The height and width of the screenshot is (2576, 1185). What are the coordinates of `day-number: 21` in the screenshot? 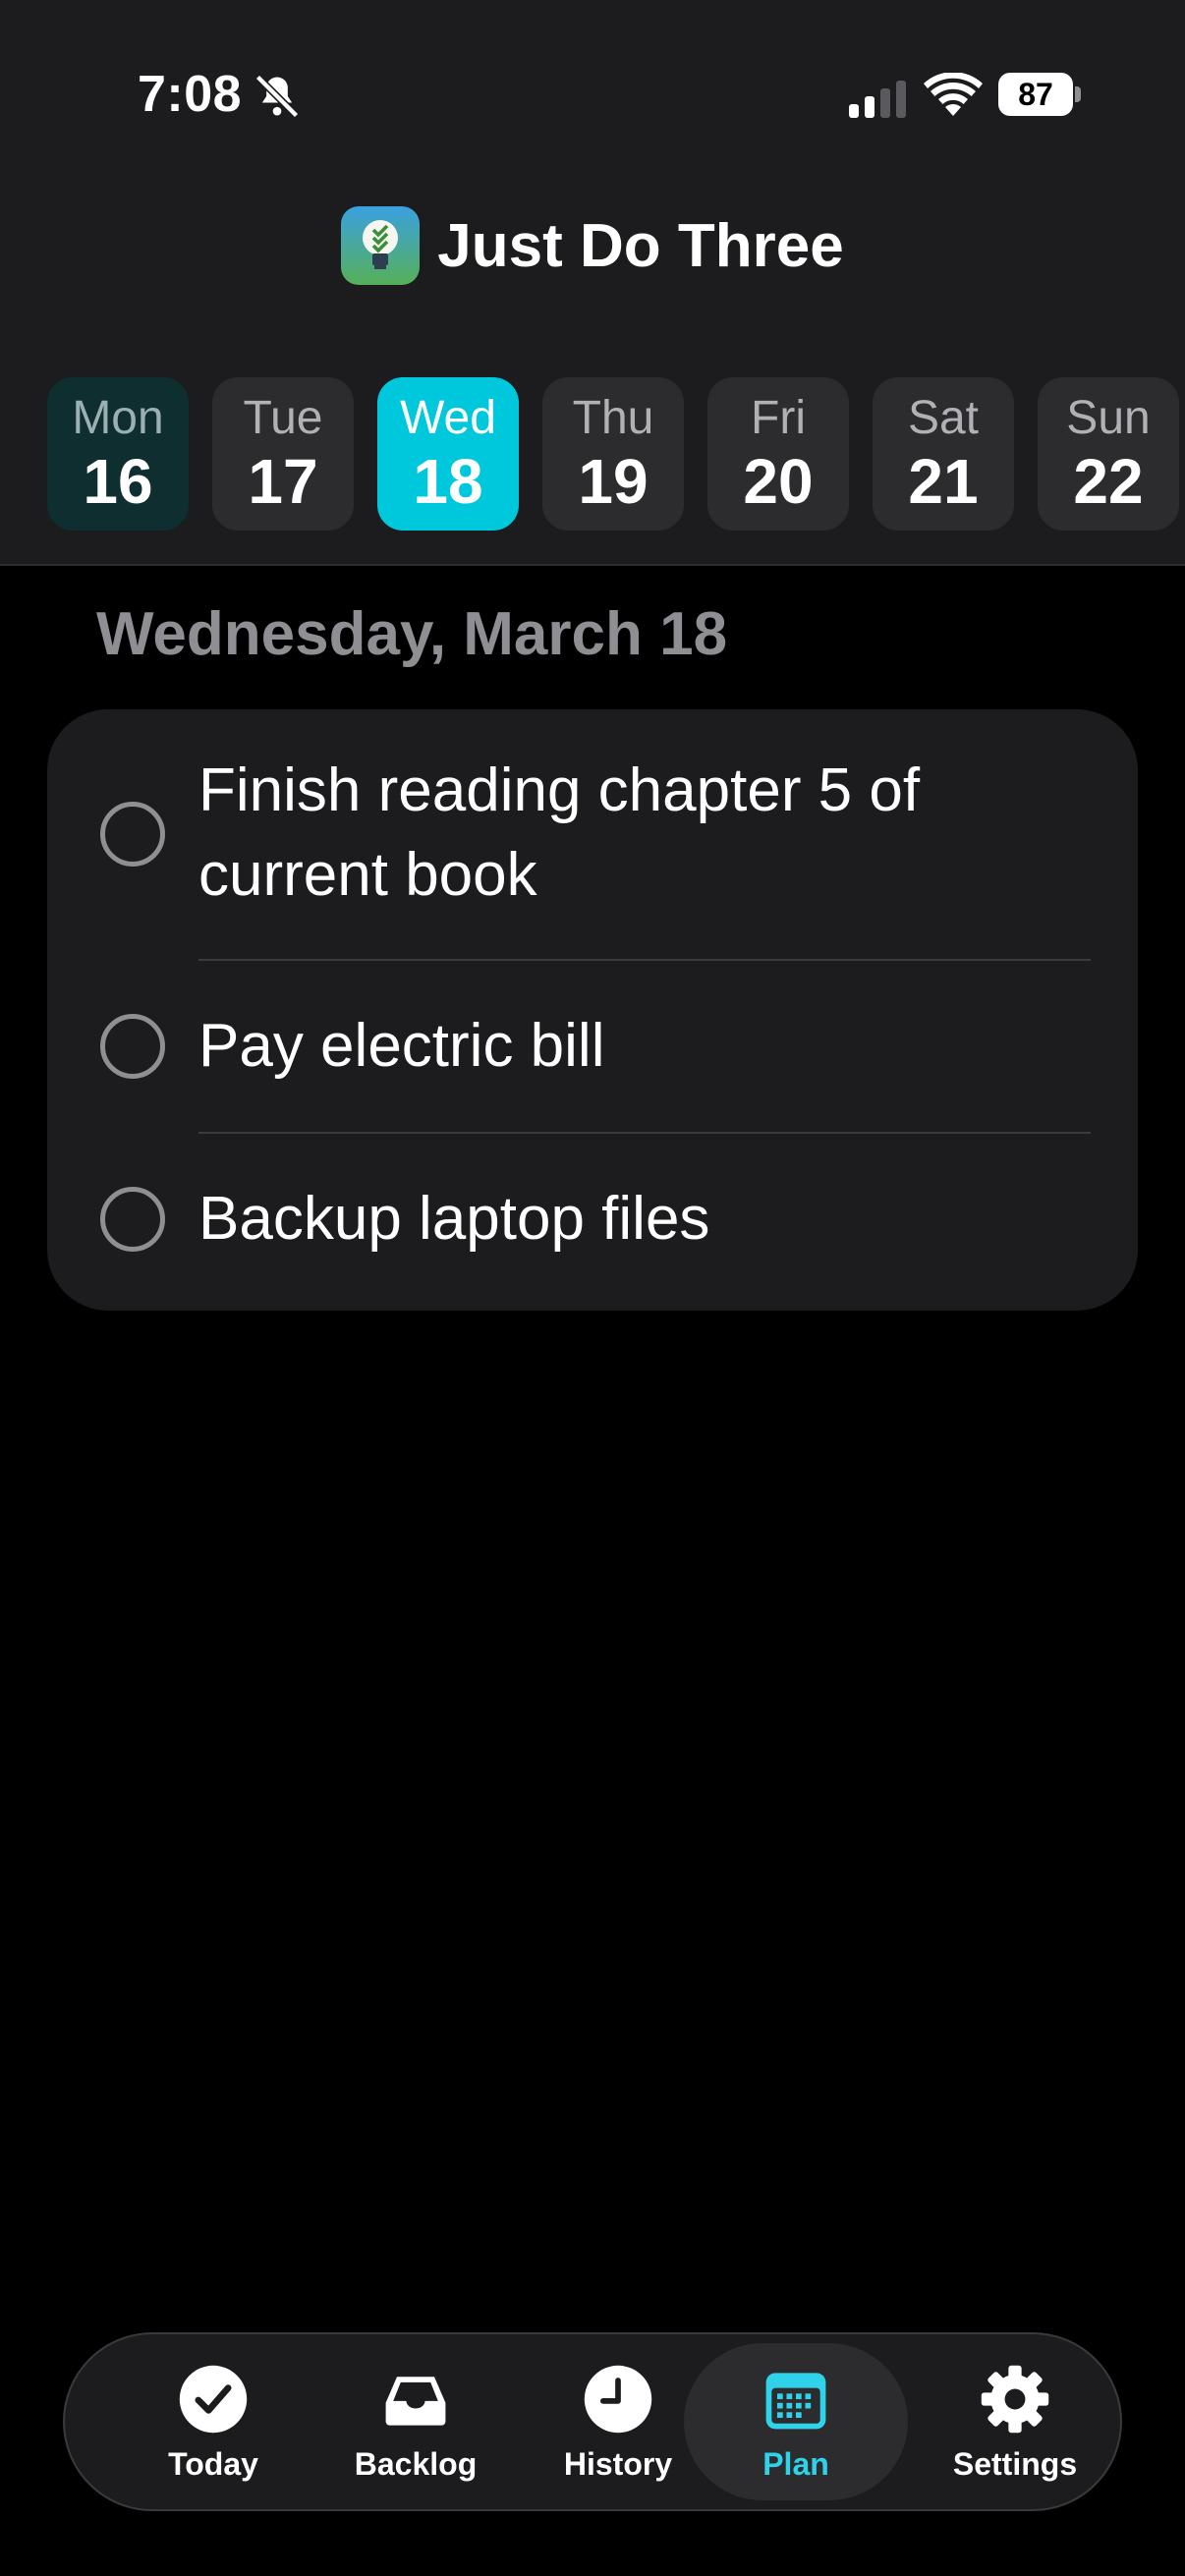 It's located at (944, 481).